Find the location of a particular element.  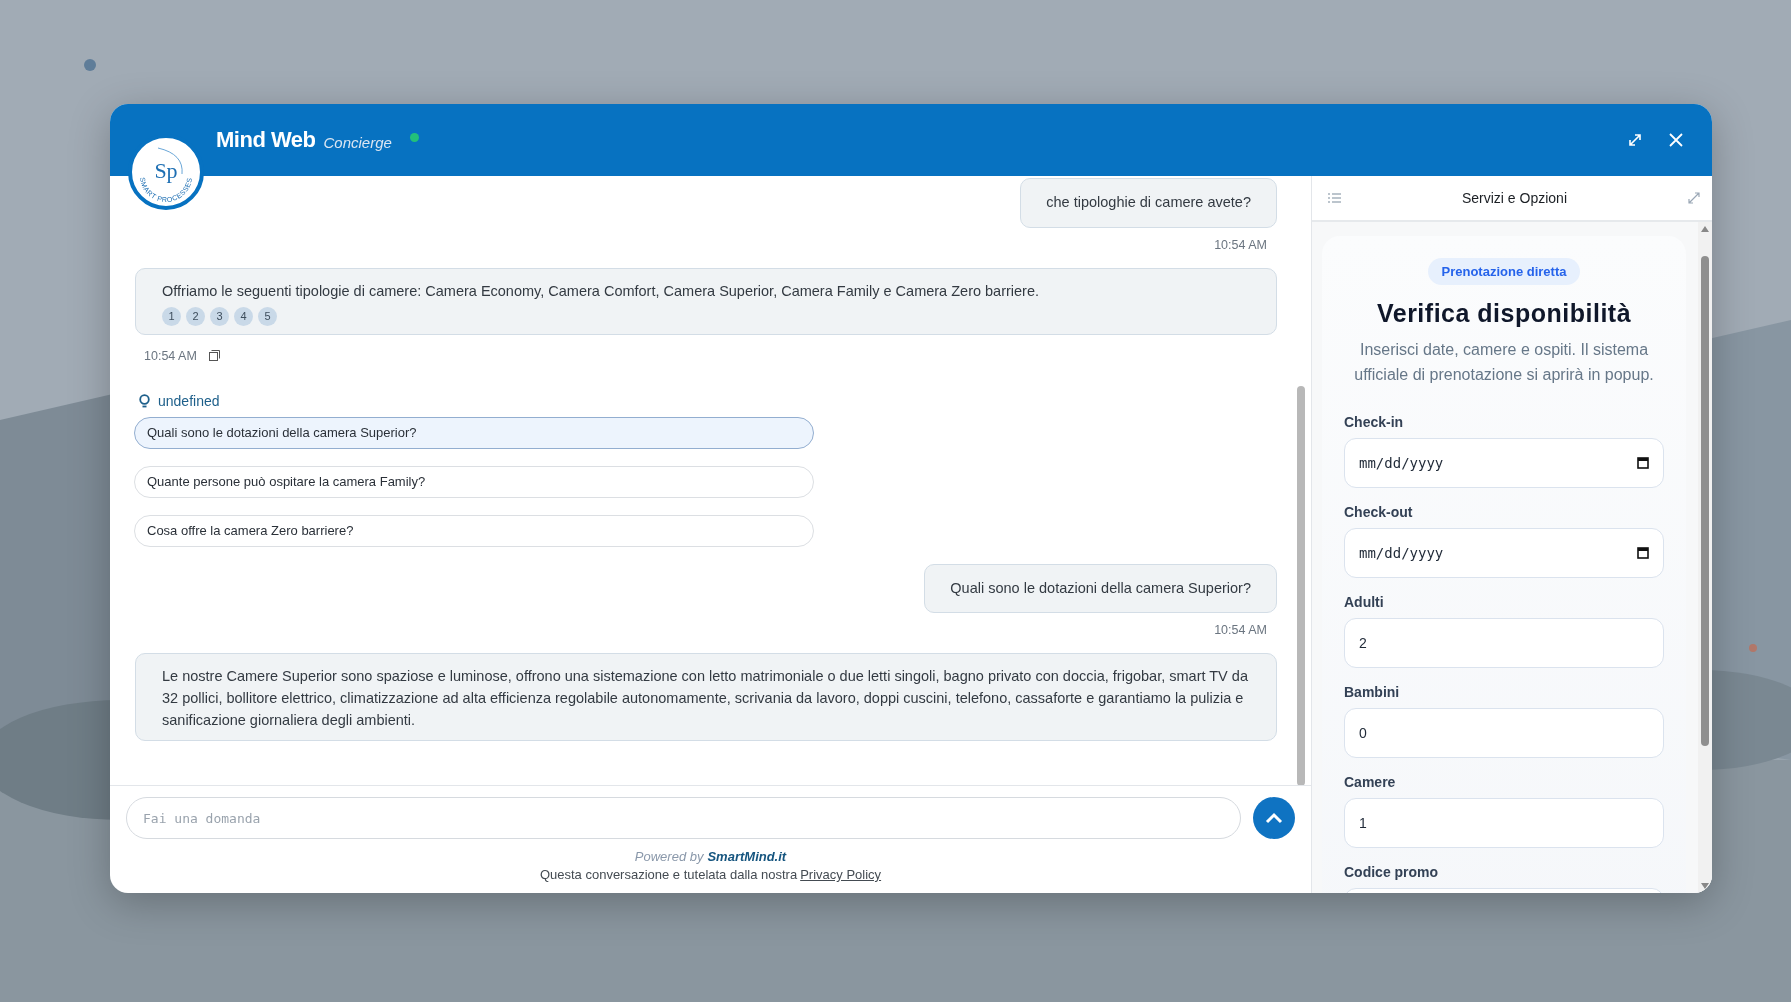

send-button is located at coordinates (1274, 818).